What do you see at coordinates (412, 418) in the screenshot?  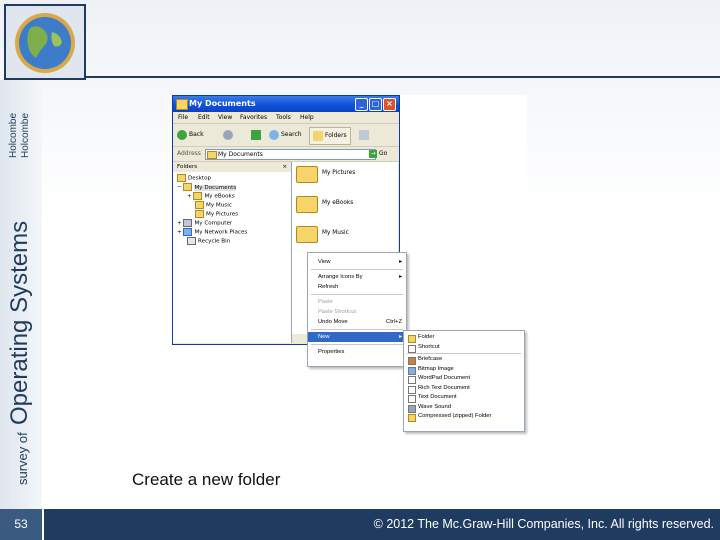 I see `zip-folder-icon` at bounding box center [412, 418].